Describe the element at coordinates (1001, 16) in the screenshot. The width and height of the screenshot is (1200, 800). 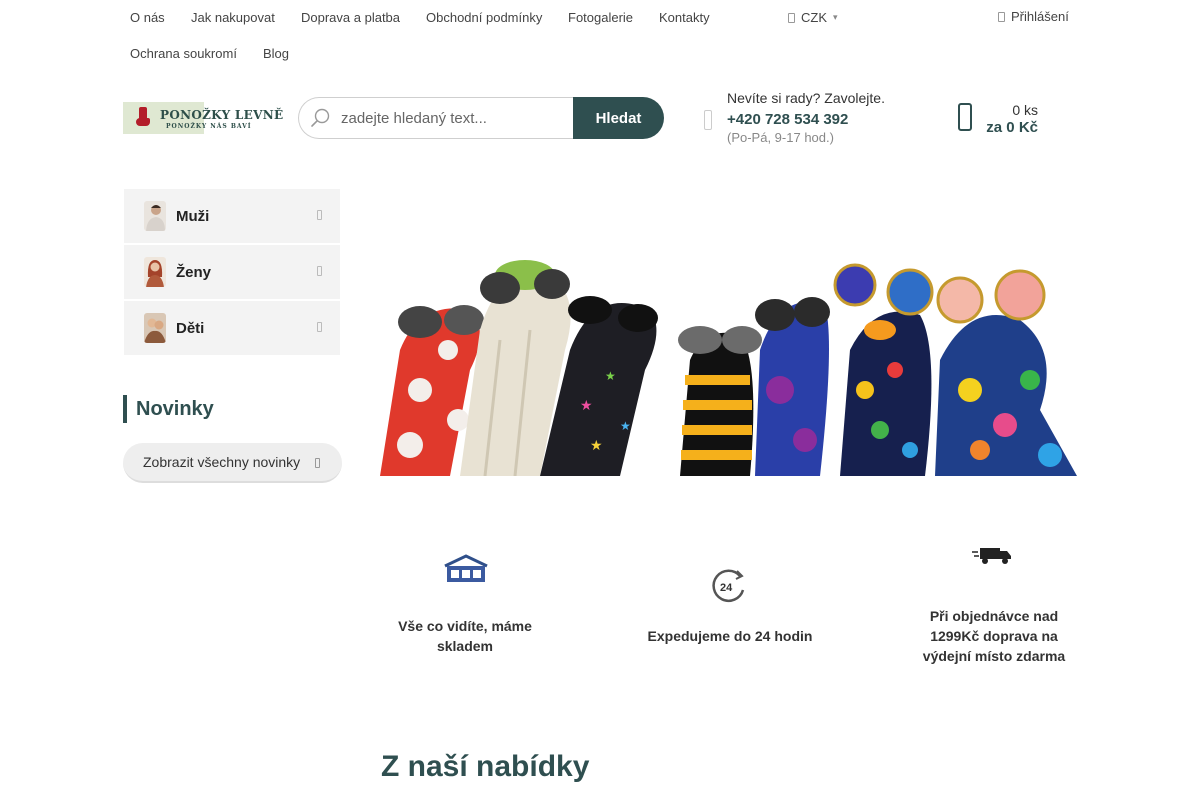
I see `user-icon` at that location.